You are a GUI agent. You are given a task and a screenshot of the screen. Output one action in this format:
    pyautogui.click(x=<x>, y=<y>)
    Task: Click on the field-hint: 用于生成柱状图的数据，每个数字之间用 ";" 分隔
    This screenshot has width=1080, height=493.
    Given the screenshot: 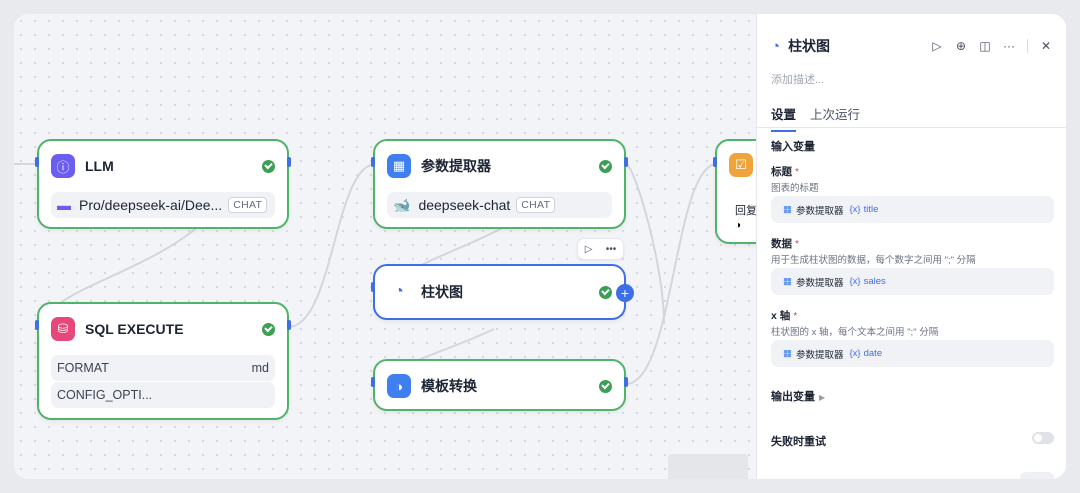 What is the action you would take?
    pyautogui.click(x=873, y=260)
    